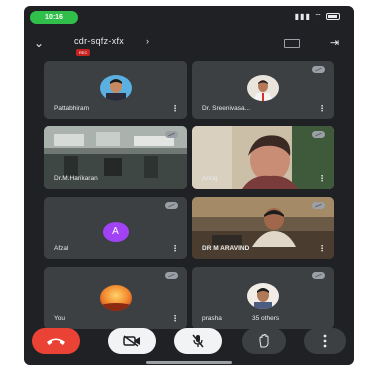  Describe the element at coordinates (210, 178) in the screenshot. I see `participant-name: Anraj` at that location.